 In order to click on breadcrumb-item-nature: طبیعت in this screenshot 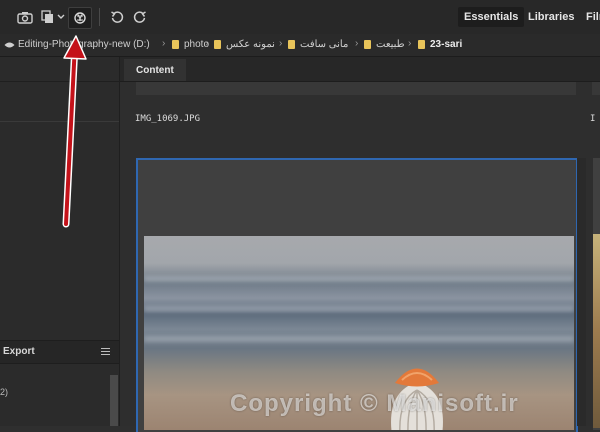, I will do `click(384, 44)`.